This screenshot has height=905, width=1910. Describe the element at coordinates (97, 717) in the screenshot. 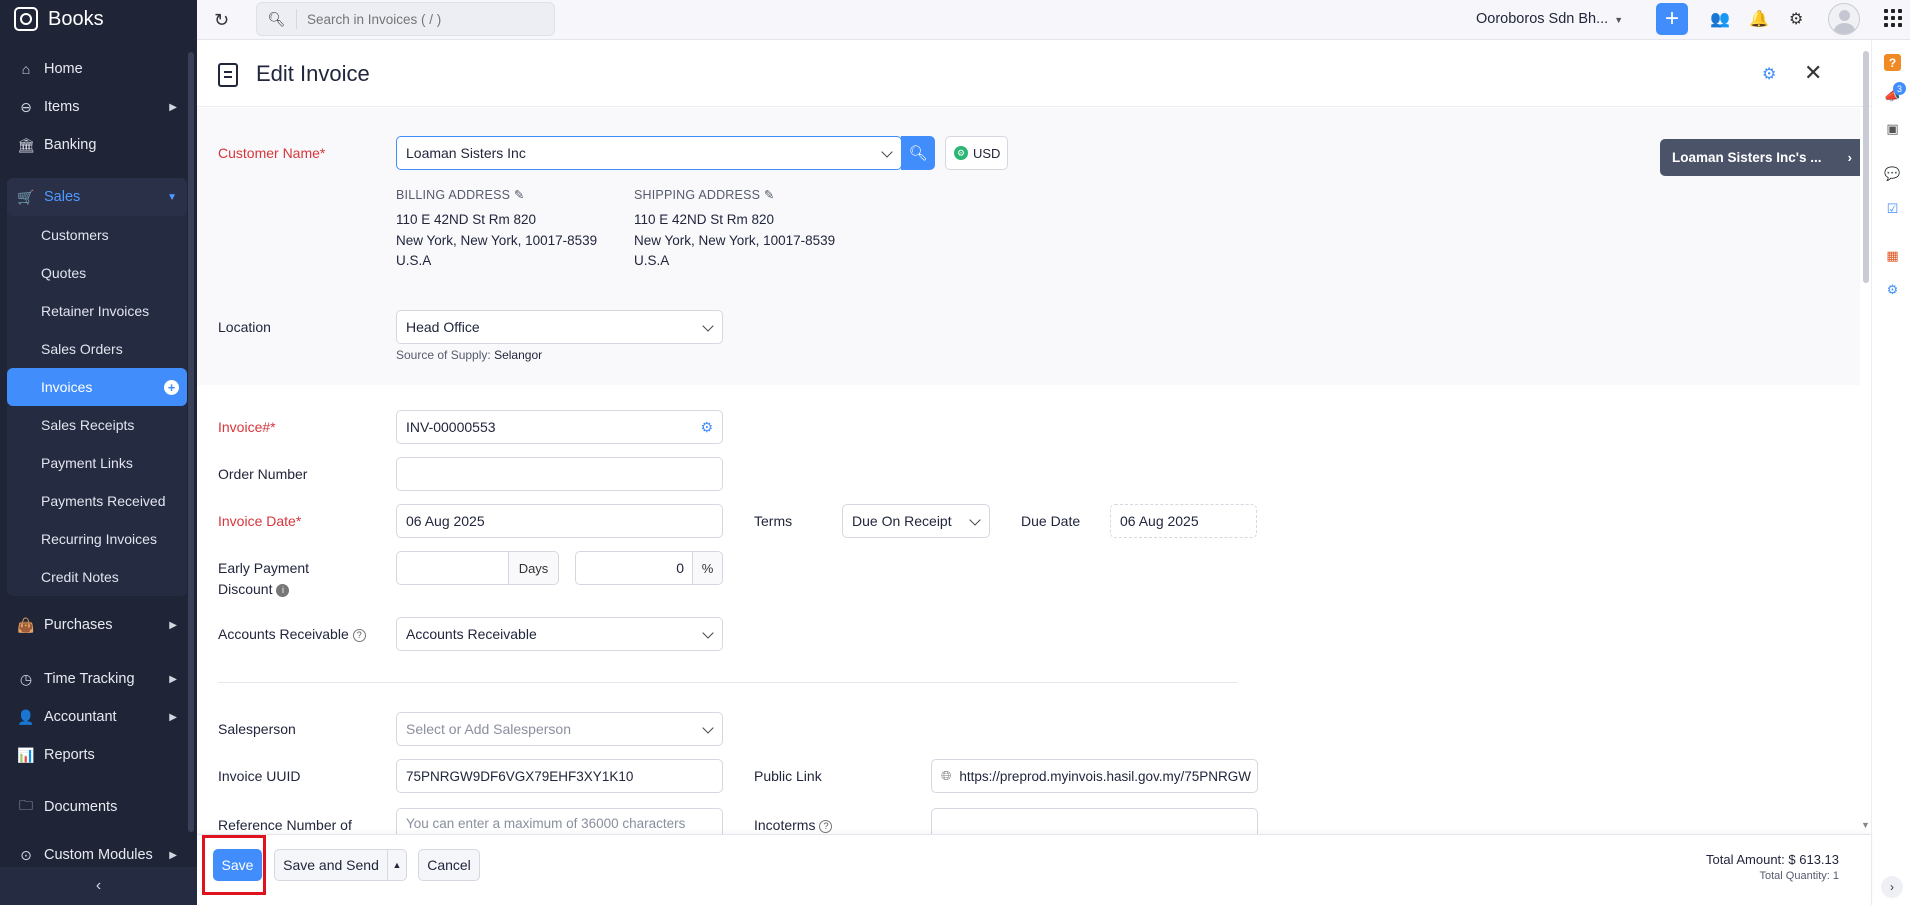

I see `sidebar-item-accountant: 👤 Accountant ▶` at that location.